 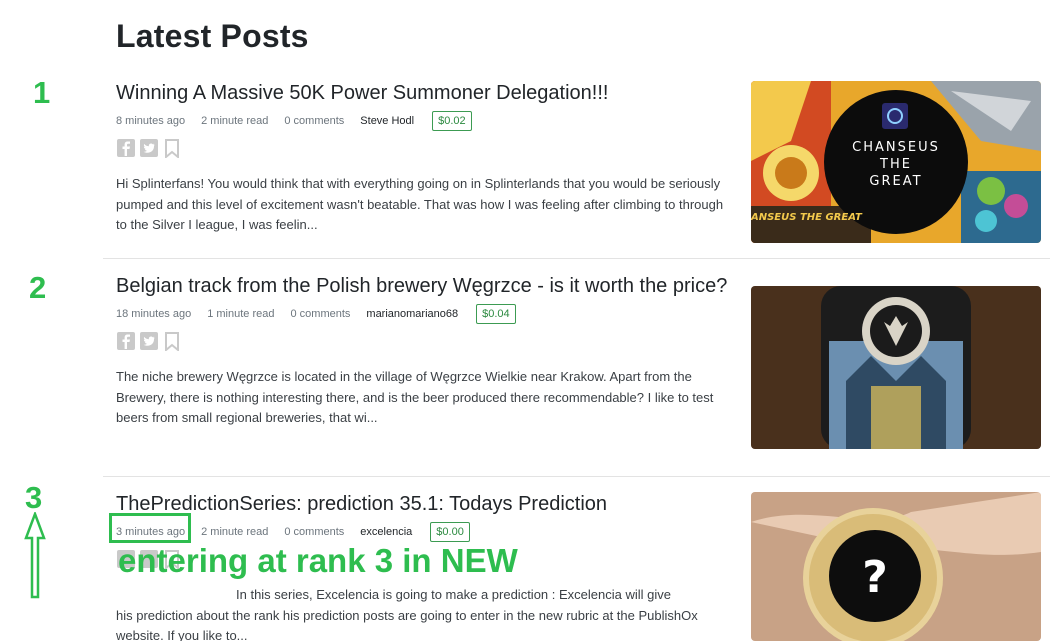 What do you see at coordinates (154, 314) in the screenshot?
I see `post-time: 18 minutes ago` at bounding box center [154, 314].